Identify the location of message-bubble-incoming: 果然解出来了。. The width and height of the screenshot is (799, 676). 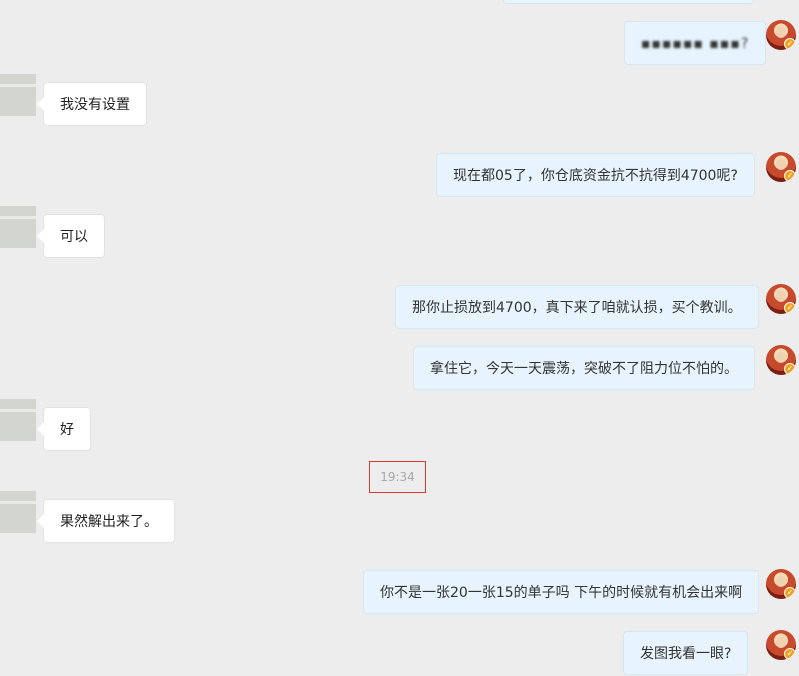
(106, 521).